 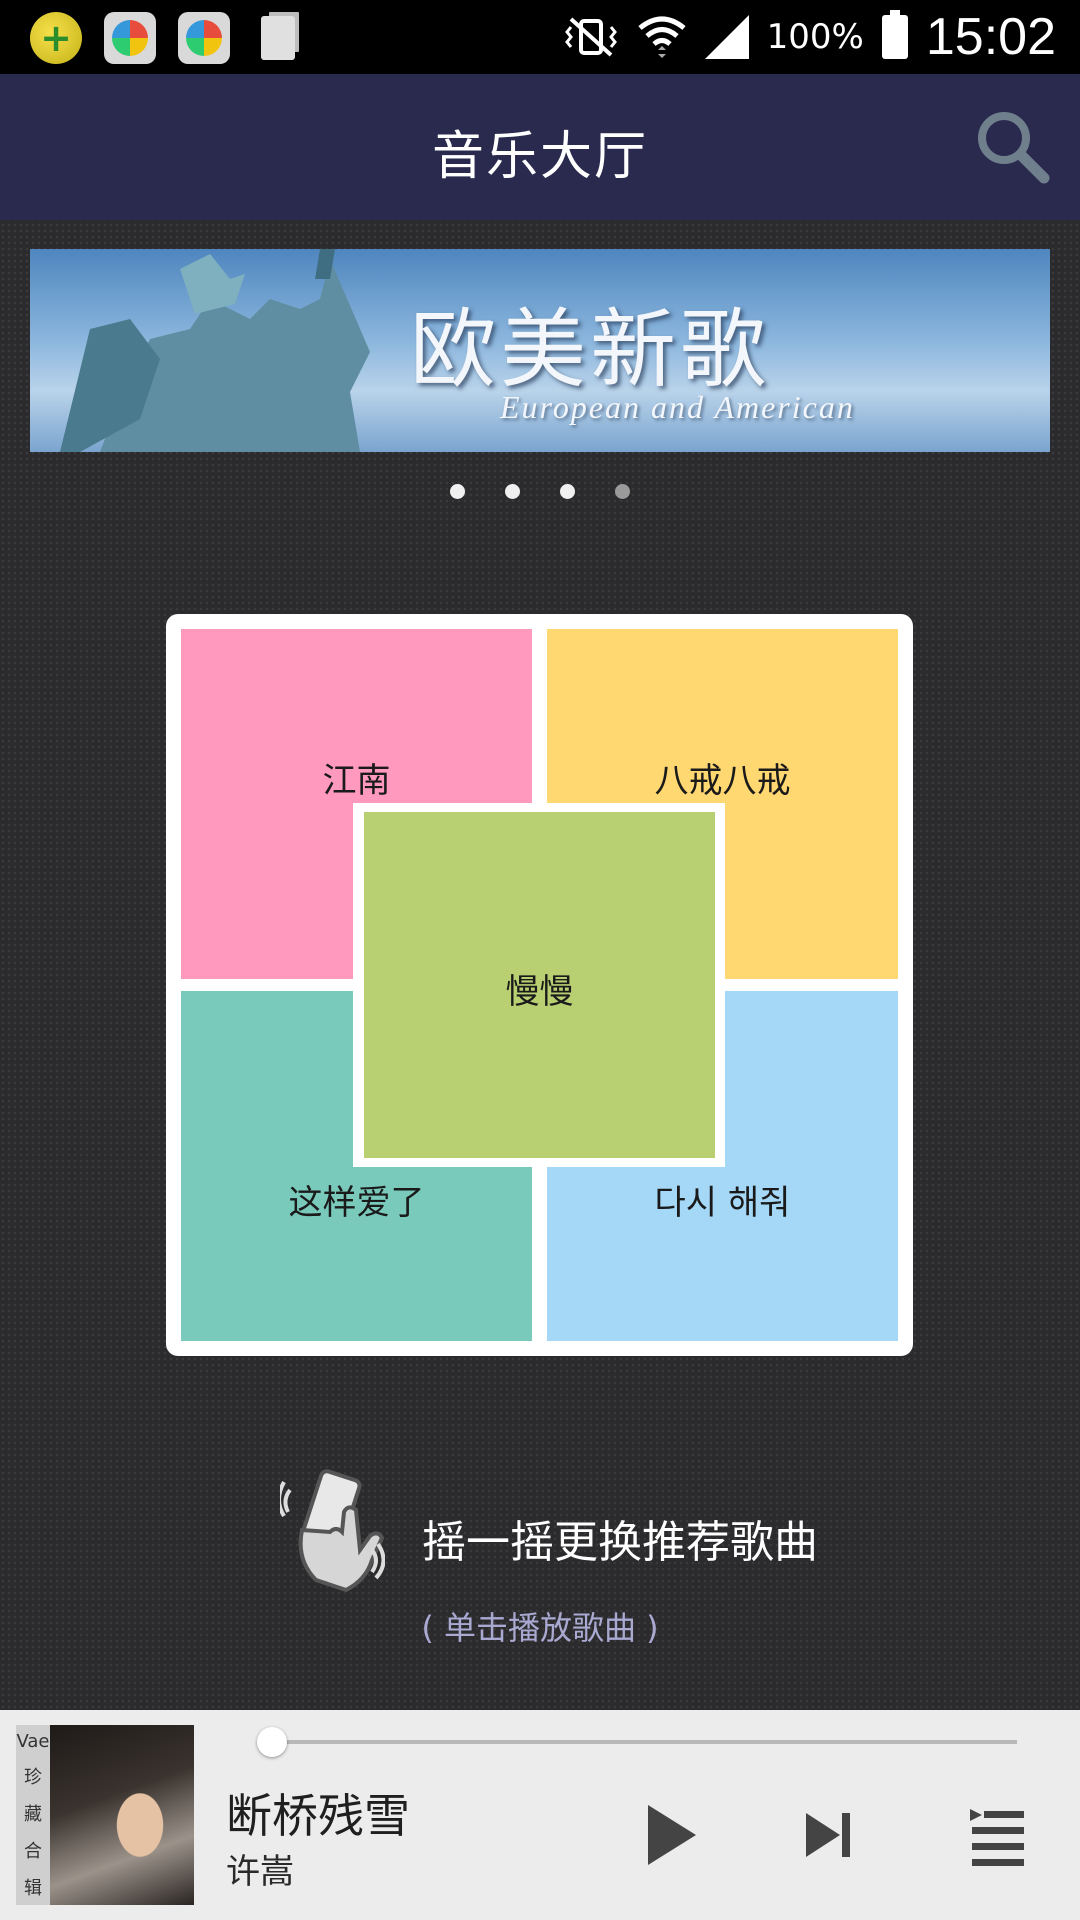 I want to click on album-artwork, so click(x=122, y=1815).